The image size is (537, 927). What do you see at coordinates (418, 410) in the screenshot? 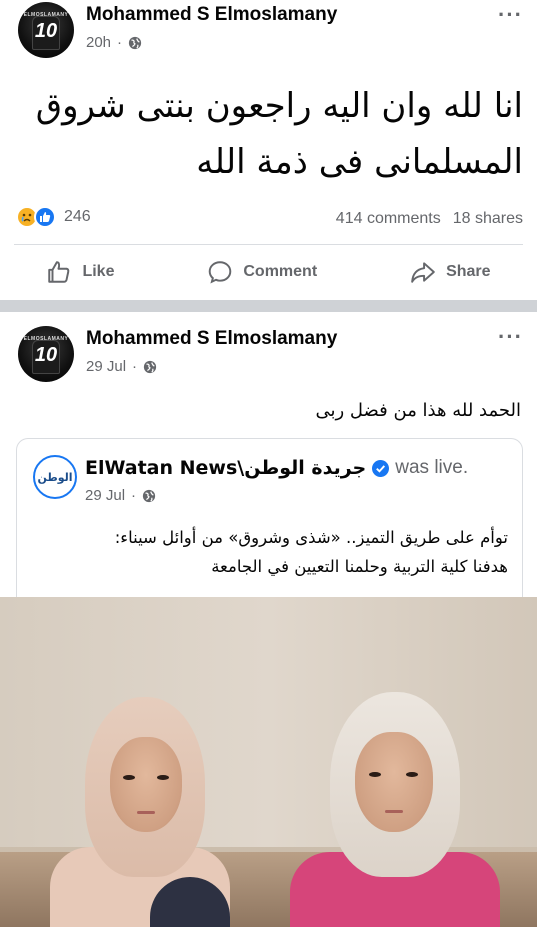
I see `post-text: الحمد لله هذا من فضل ربى` at bounding box center [418, 410].